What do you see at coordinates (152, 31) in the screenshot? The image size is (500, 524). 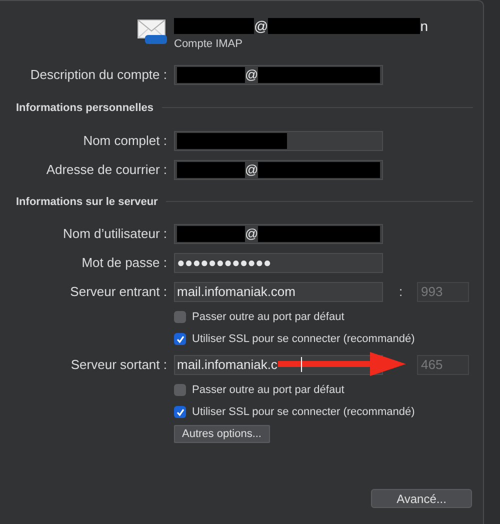 I see `mail-envelope-icon` at bounding box center [152, 31].